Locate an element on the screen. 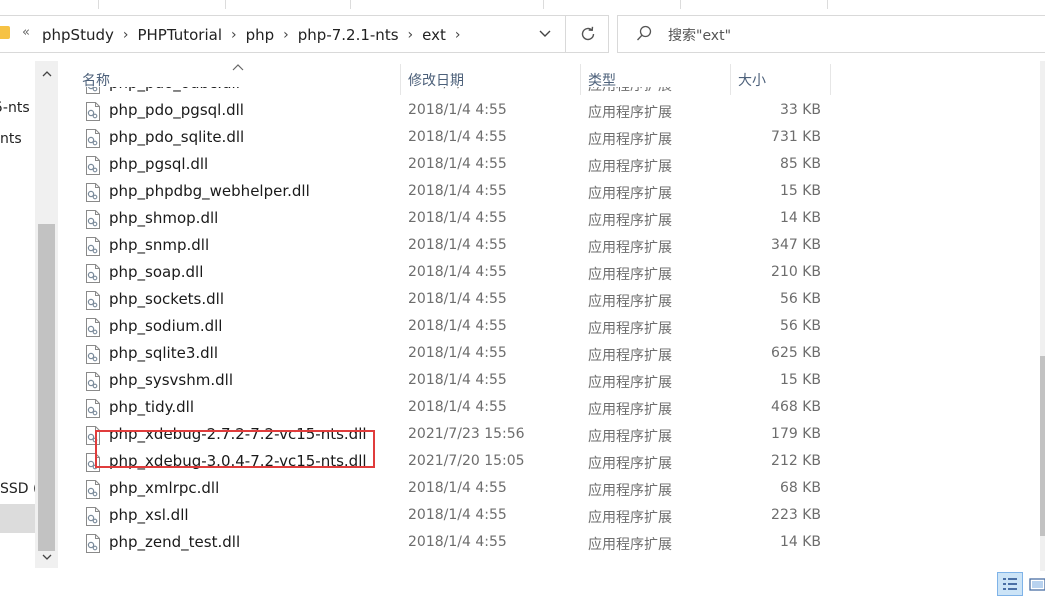 The height and width of the screenshot is (599, 1045). nav-item: 5-nts is located at coordinates (15, 108).